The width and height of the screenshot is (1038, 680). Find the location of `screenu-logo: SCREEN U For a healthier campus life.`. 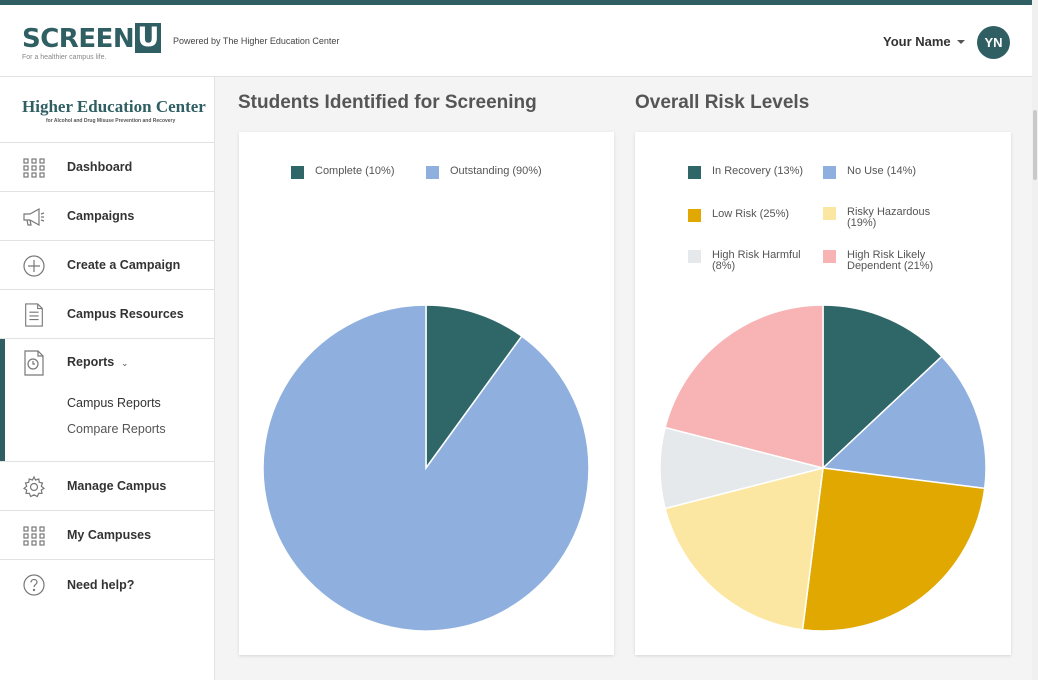

screenu-logo: SCREEN U For a healthier campus life. is located at coordinates (92, 42).